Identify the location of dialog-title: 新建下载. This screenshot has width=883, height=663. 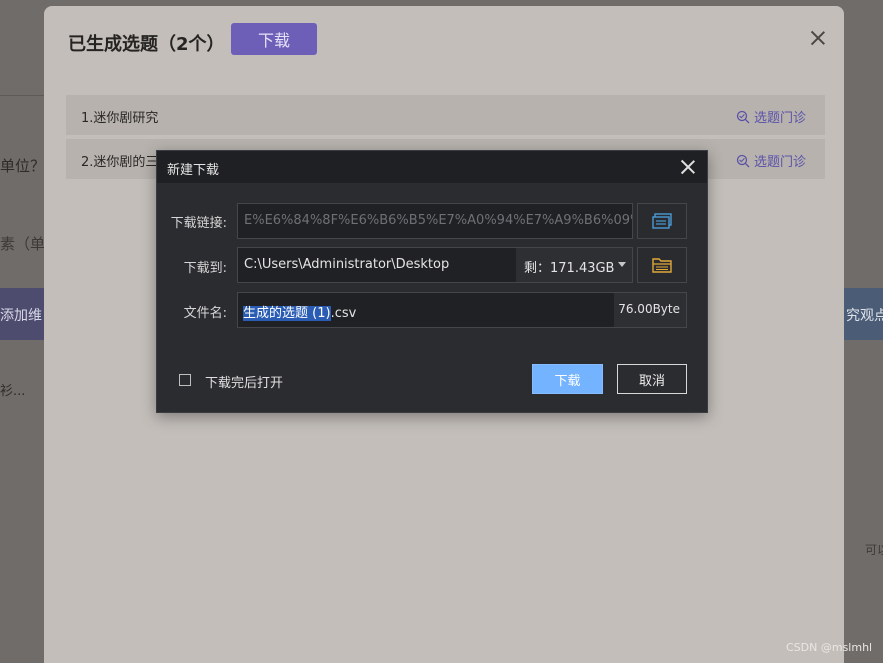
(193, 170).